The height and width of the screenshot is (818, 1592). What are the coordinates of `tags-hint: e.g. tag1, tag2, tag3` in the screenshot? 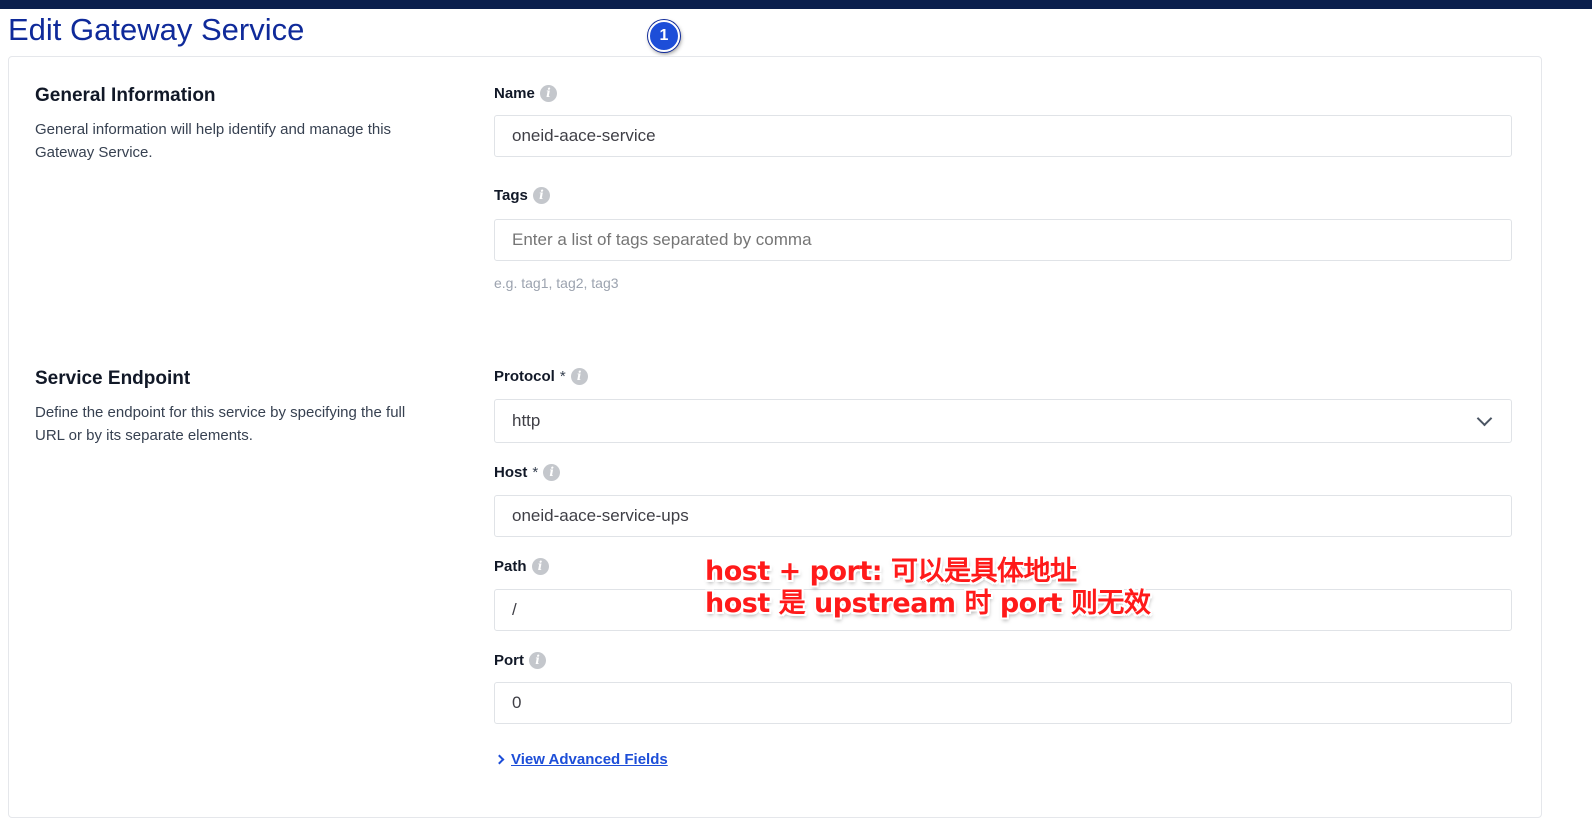 It's located at (556, 283).